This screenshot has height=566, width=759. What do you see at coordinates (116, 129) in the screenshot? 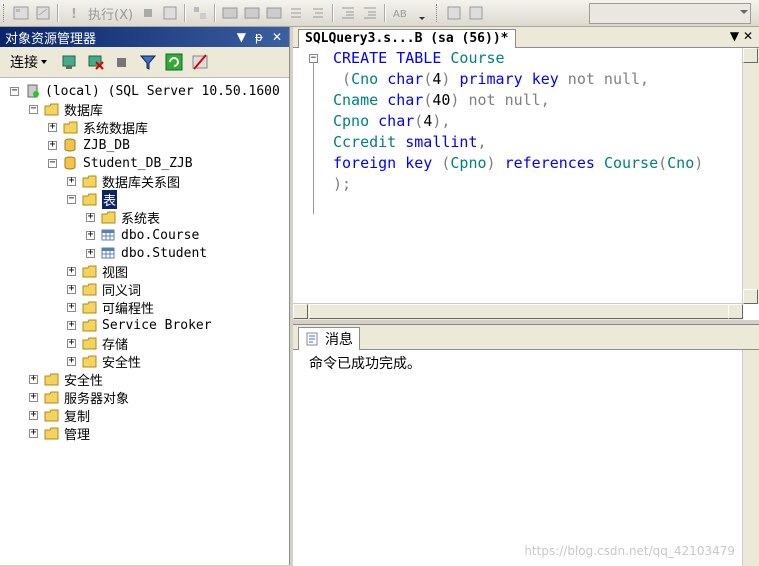
I see `tree-node-label: 系统数据库` at bounding box center [116, 129].